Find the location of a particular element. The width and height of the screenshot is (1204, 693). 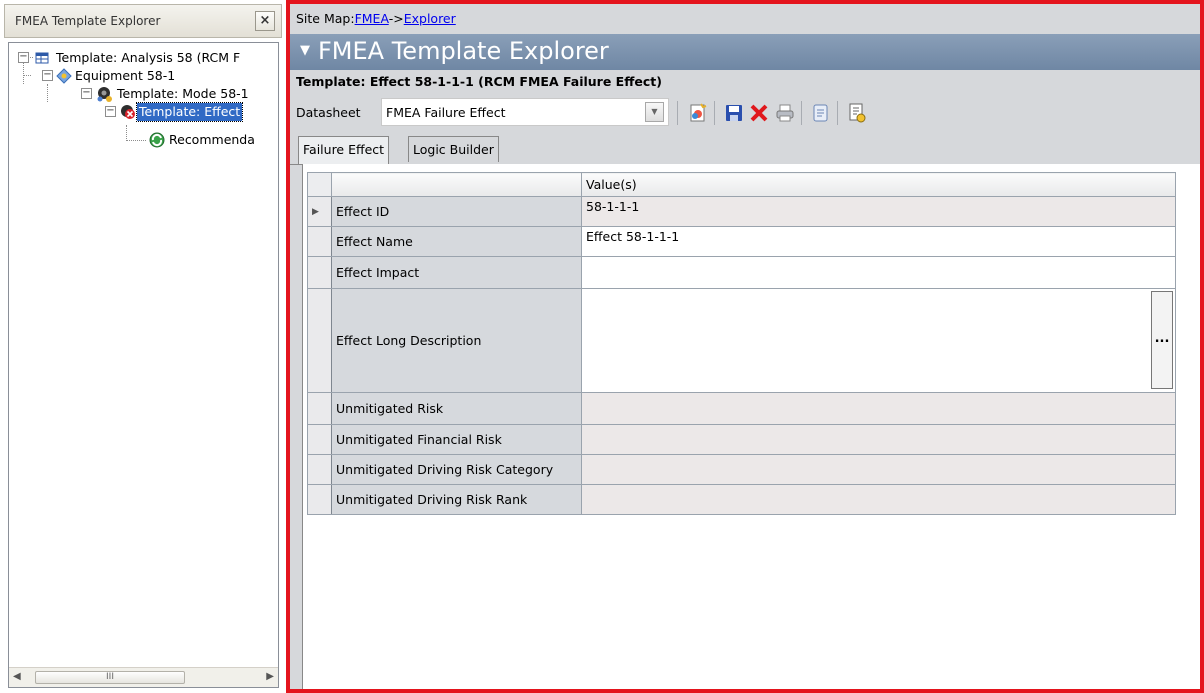

tree-node-equipment: − Equipment 58-1 is located at coordinates (143, 76).